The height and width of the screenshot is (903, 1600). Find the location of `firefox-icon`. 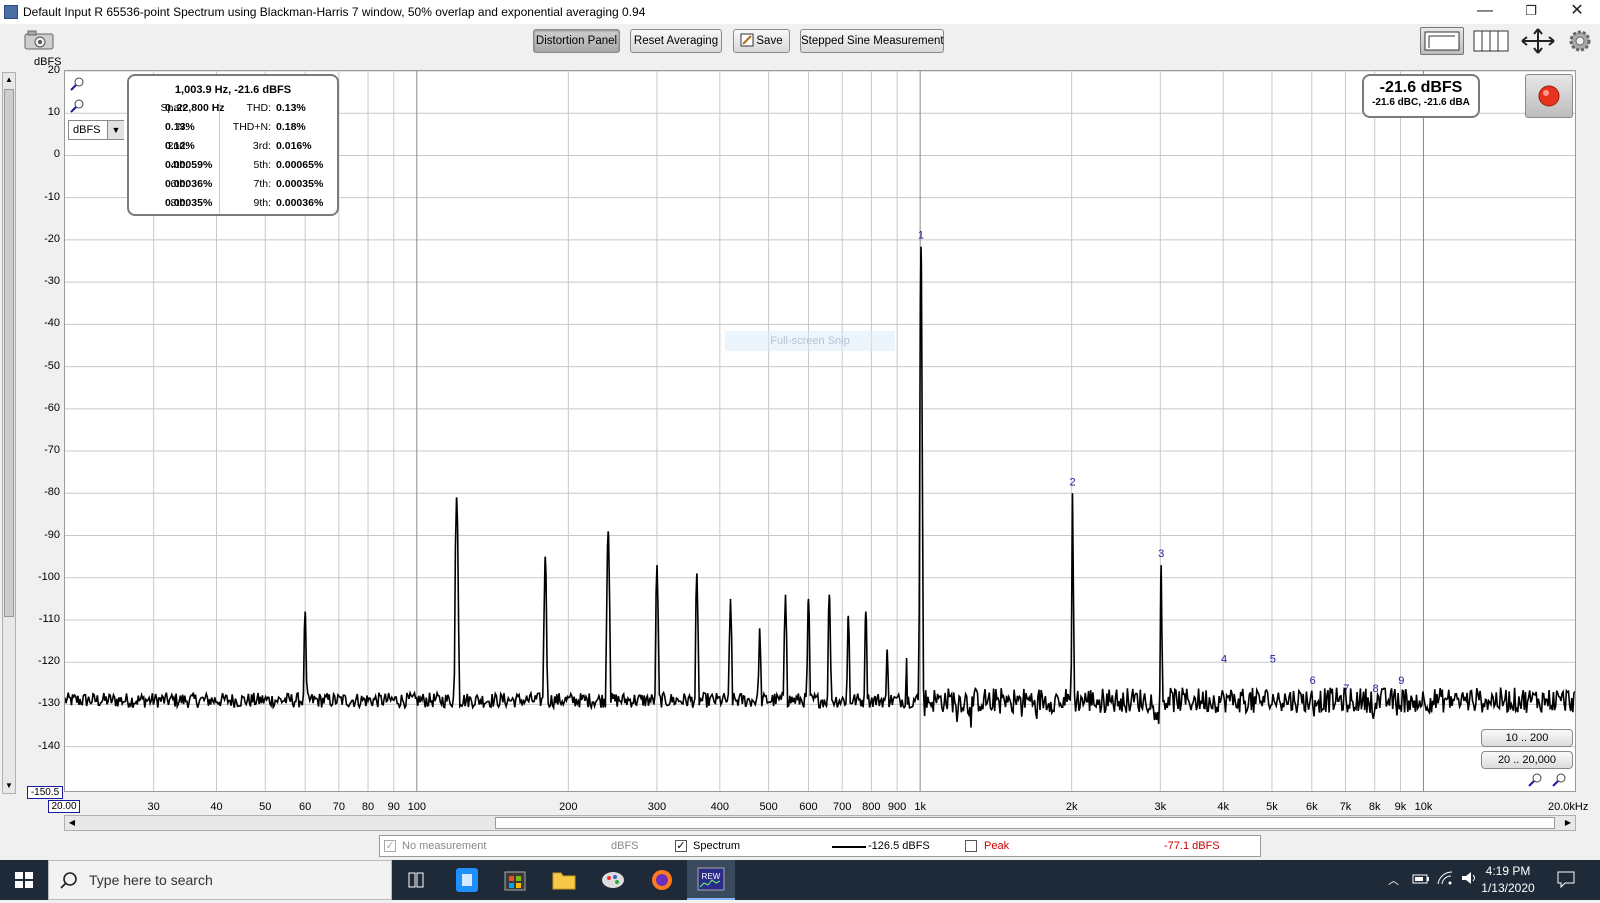

firefox-icon is located at coordinates (662, 880).